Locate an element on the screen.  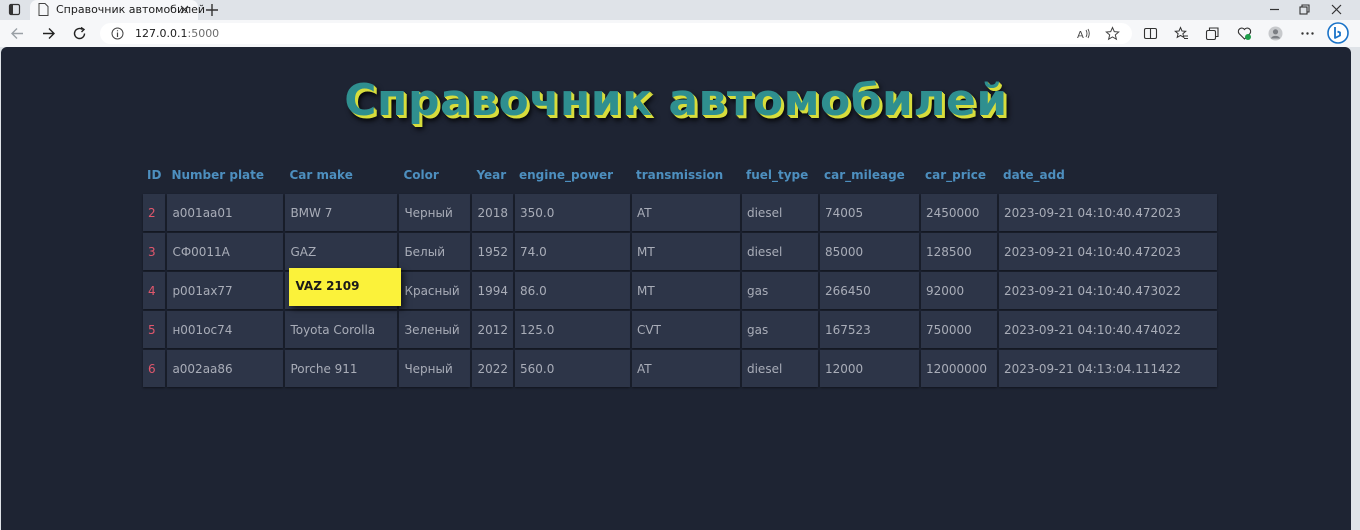
cell-year: 2022 is located at coordinates (492, 368).